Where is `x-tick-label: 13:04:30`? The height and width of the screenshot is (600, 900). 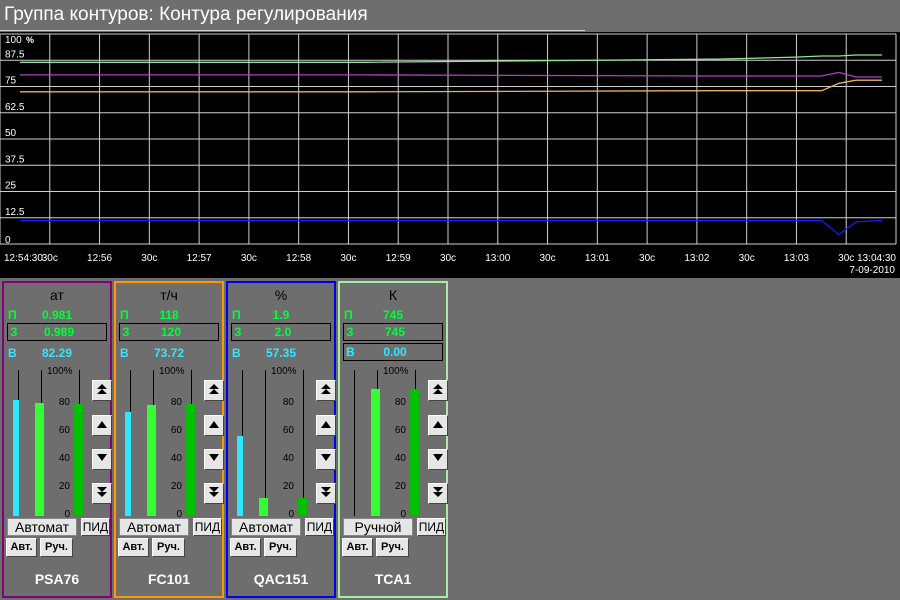
x-tick-label: 13:04:30 is located at coordinates (876, 258).